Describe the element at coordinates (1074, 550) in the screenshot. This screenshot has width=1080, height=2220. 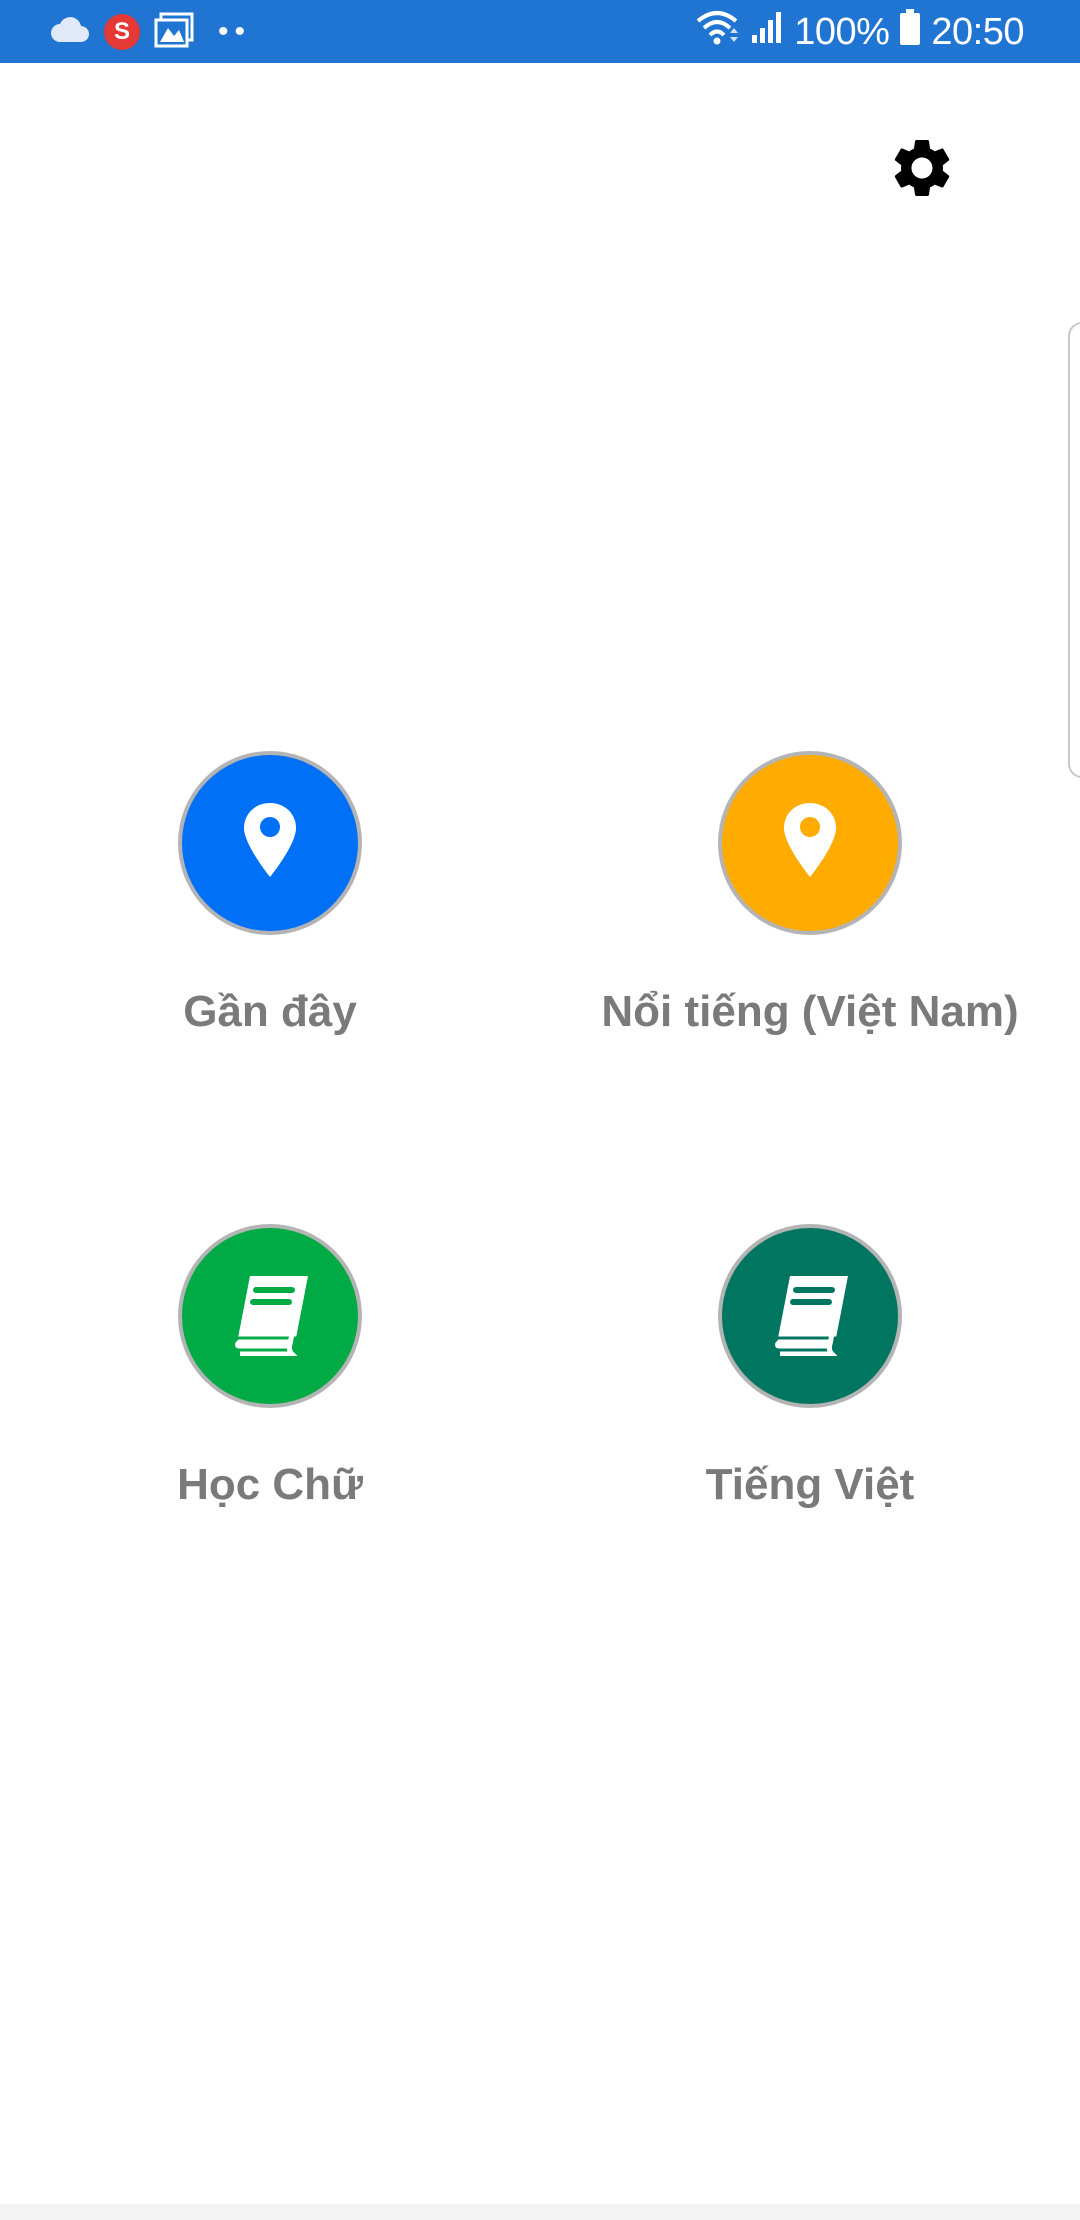
I see `edge-panel-handle` at that location.